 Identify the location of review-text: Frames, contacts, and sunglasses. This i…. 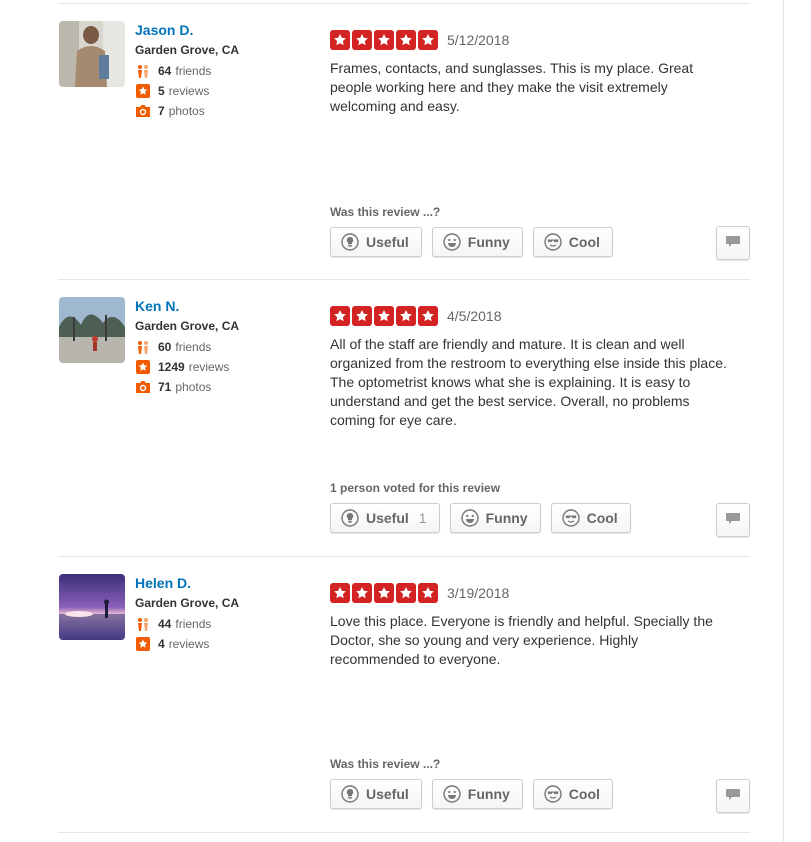
(512, 87).